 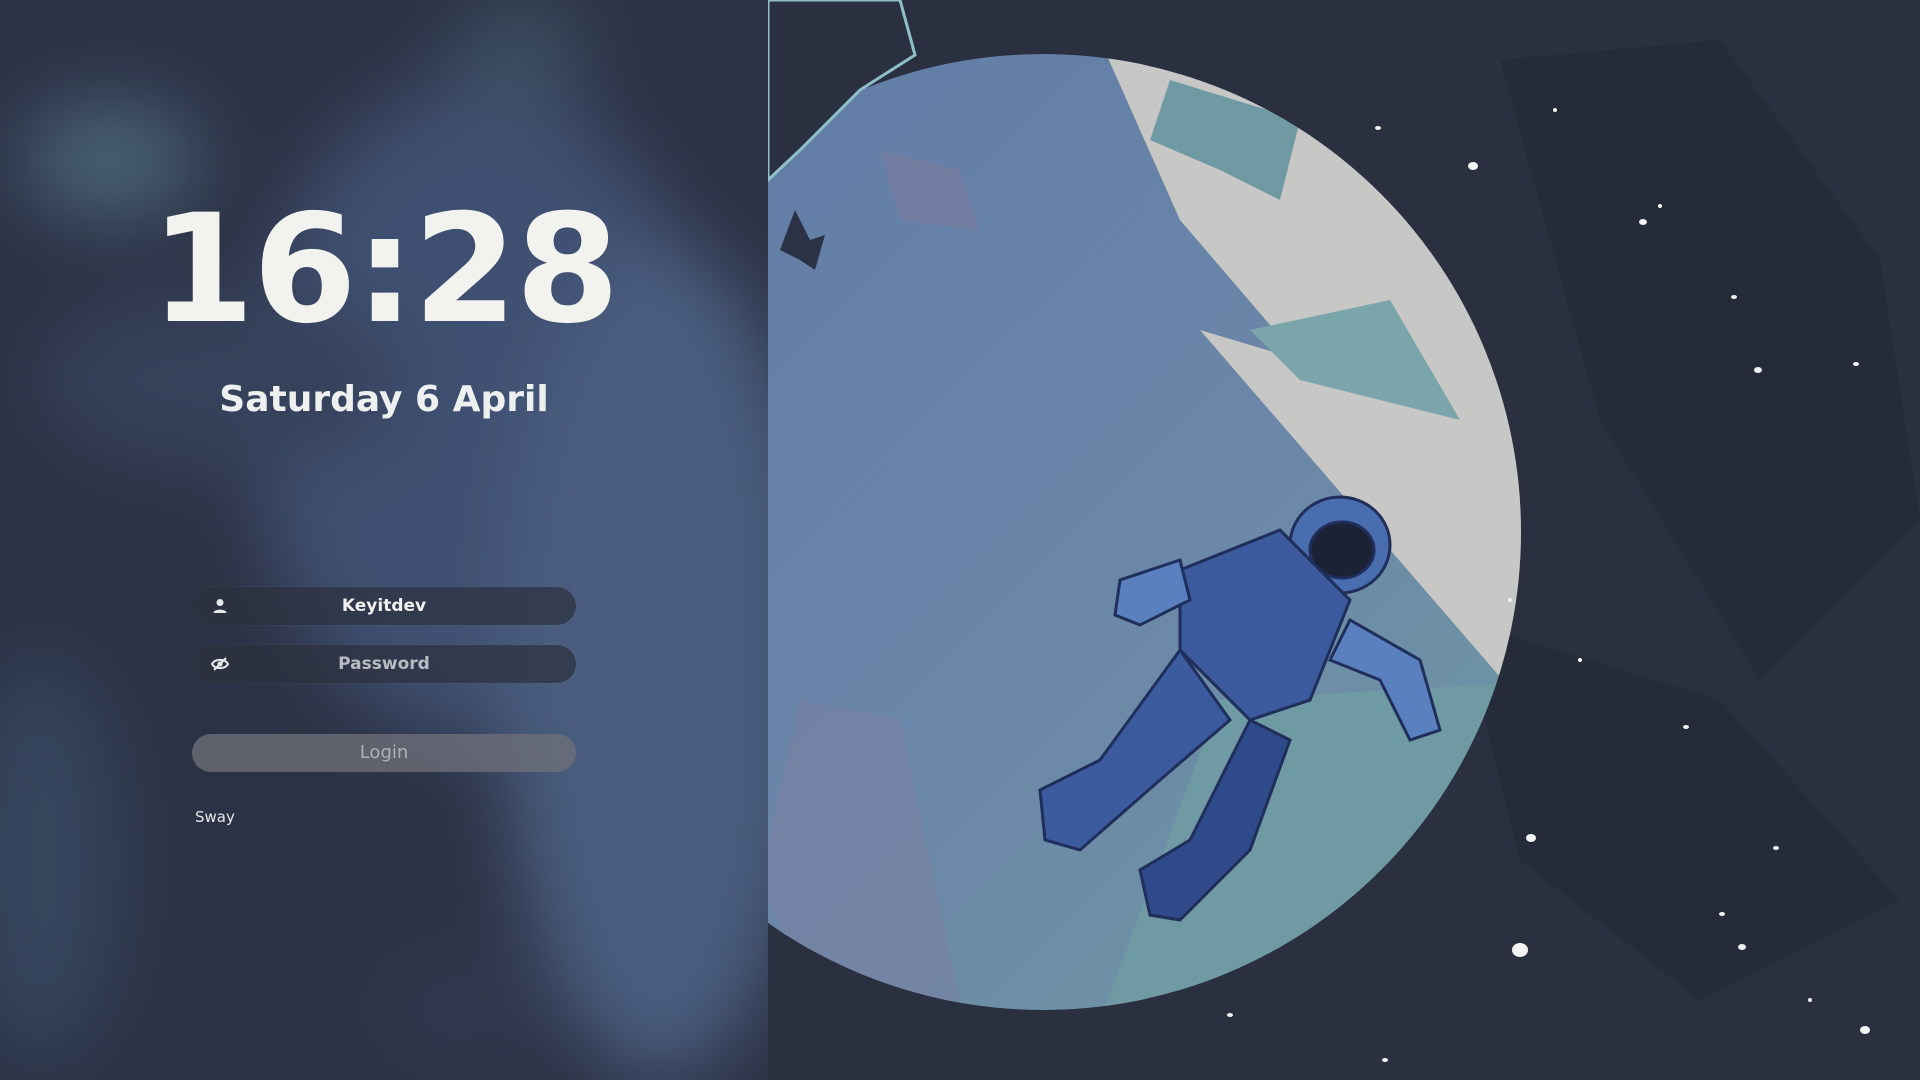 What do you see at coordinates (384, 753) in the screenshot?
I see `login-button: Login` at bounding box center [384, 753].